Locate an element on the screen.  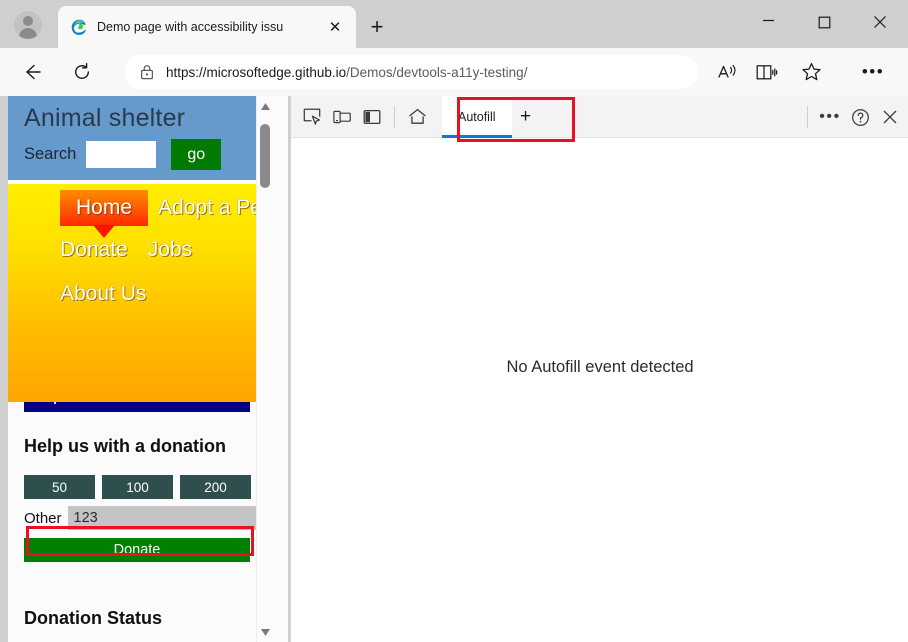
donation-status-section: Donation Status Dogs Cats Farm Animals is located at coordinates (140, 625).